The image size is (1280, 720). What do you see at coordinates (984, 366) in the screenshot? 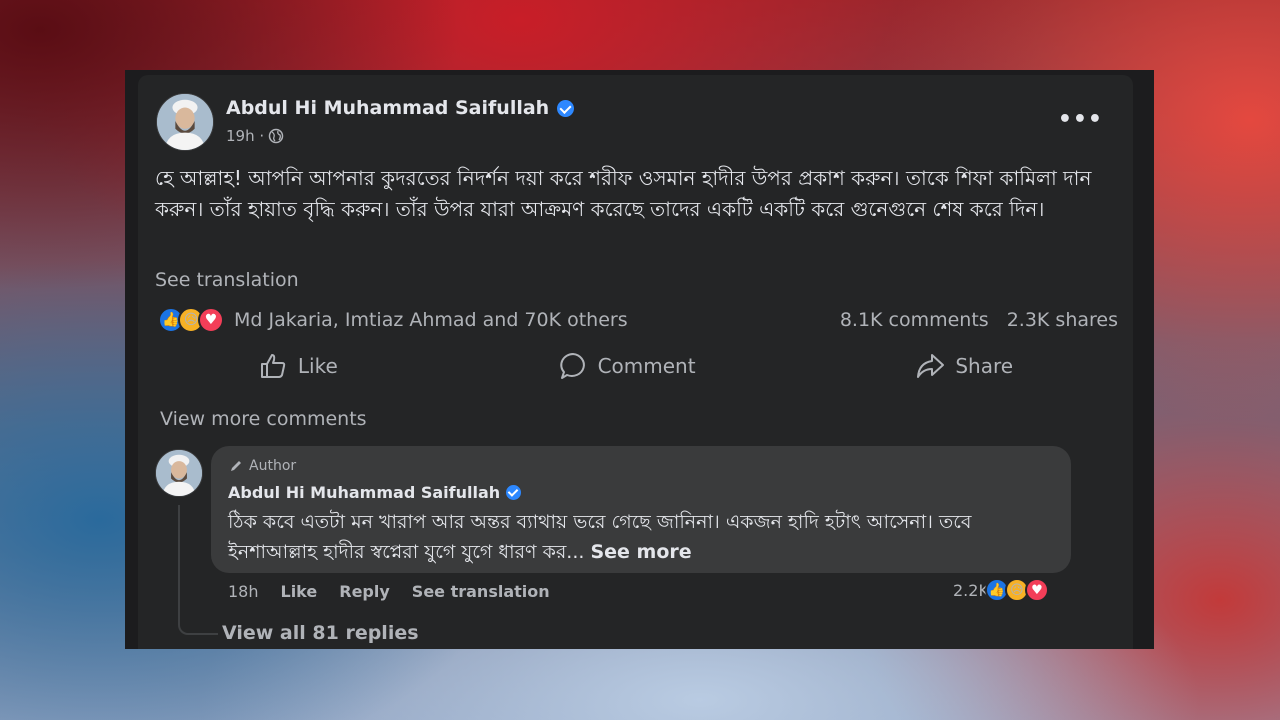
I see `share-button-label: Share` at bounding box center [984, 366].